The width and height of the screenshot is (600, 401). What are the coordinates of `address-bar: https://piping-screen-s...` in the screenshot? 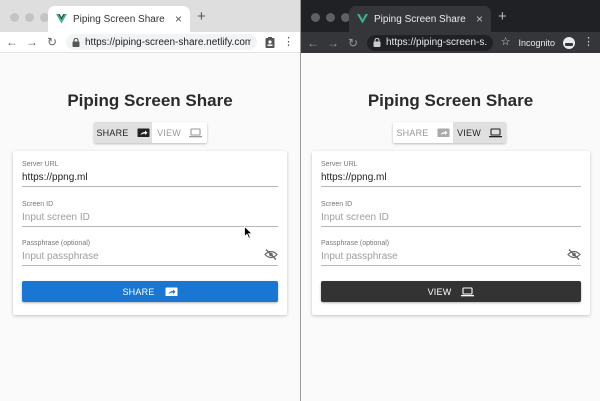 It's located at (430, 42).